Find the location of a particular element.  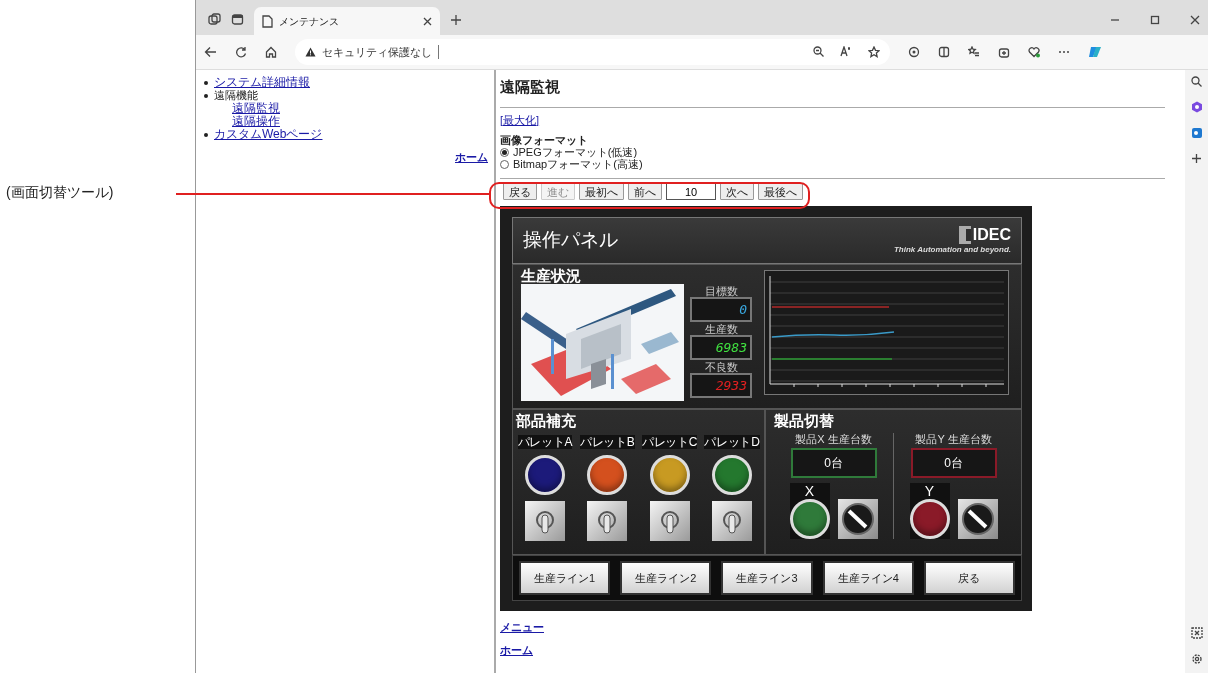

search-icon is located at coordinates (1196, 81).